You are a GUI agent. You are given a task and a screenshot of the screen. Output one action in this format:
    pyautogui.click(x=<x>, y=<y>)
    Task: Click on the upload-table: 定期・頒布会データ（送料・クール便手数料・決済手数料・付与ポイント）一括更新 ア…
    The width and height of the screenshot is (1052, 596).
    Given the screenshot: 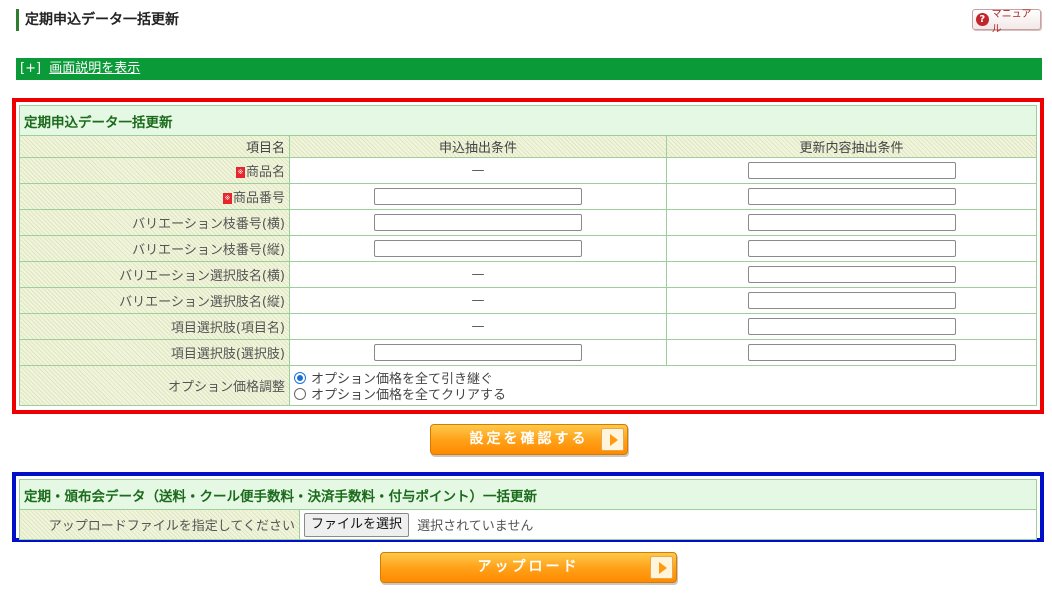 What is the action you would take?
    pyautogui.click(x=528, y=509)
    